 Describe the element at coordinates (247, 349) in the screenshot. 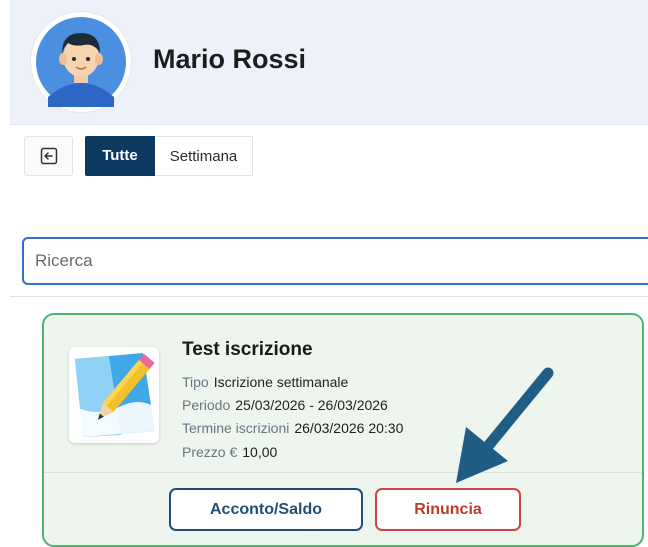

I see `card-title: Test iscrizione` at that location.